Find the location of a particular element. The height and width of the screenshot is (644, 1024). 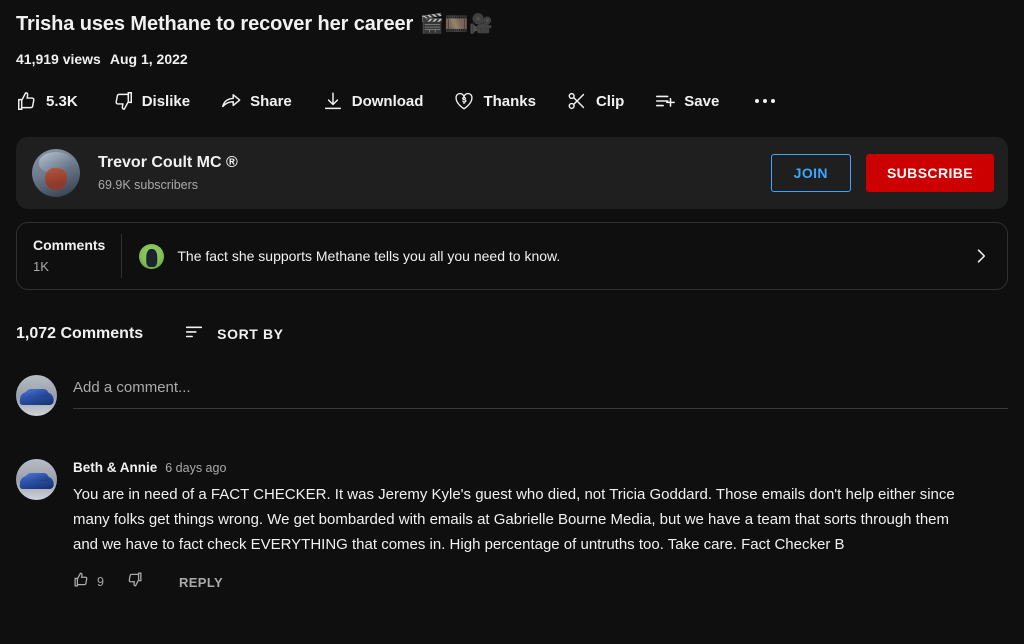

thanks-button: Thanks is located at coordinates (500, 101).